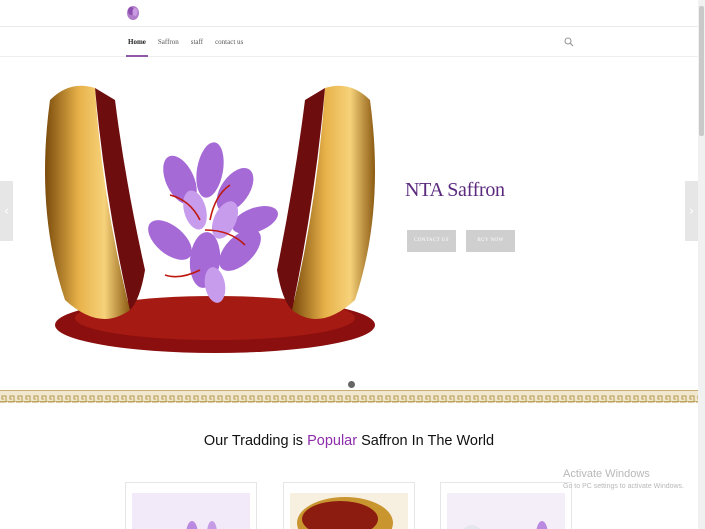 The height and width of the screenshot is (529, 705). I want to click on slider-prev-button: ‹, so click(6, 211).